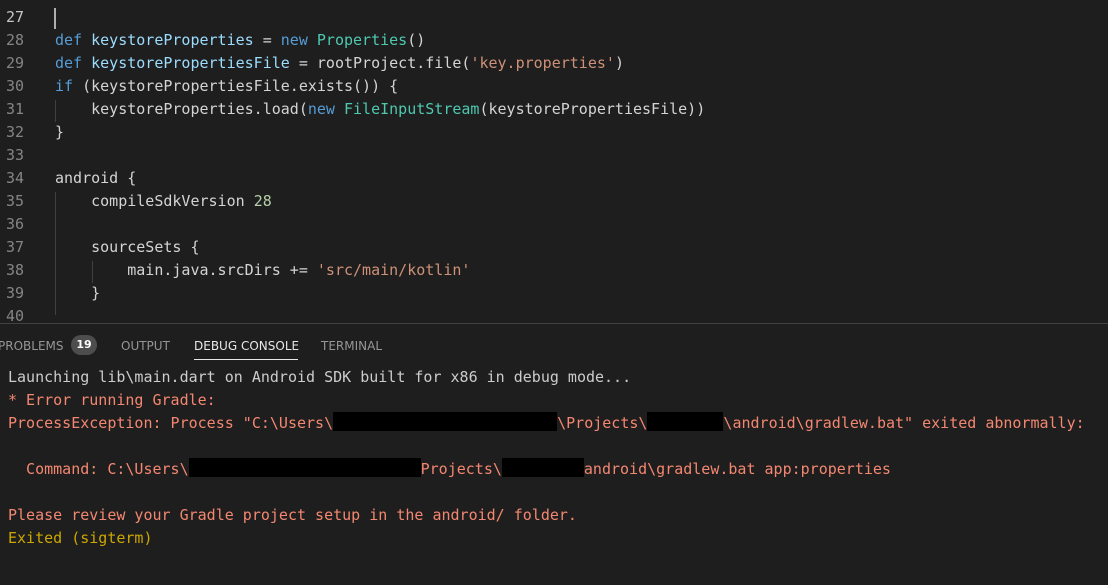  I want to click on console-text: \android\gradlew.bat" exited abnormally:, so click(904, 423).